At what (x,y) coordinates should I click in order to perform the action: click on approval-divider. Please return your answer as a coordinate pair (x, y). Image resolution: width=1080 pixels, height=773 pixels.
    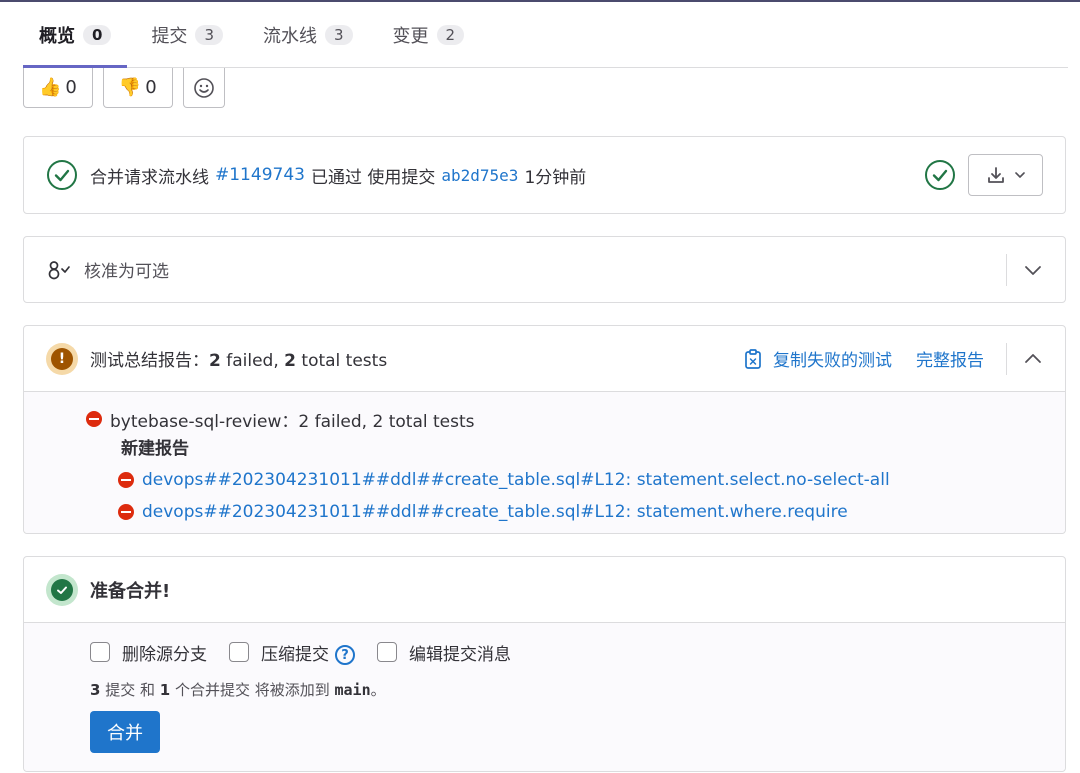
    Looking at the image, I should click on (1006, 269).